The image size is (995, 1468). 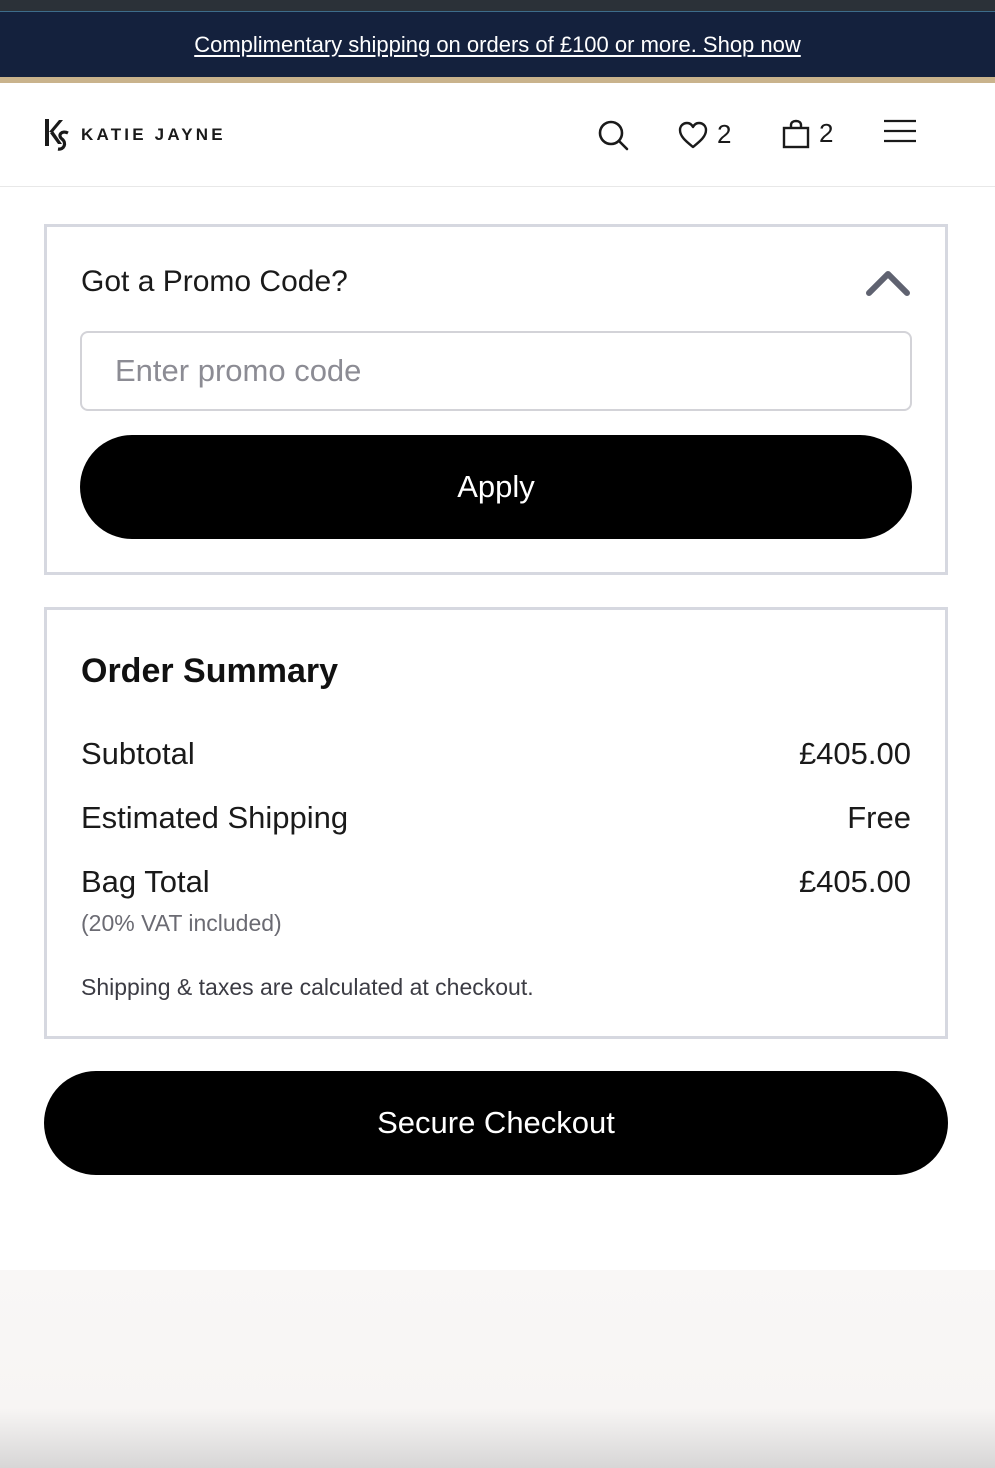 I want to click on bag-total-label: Bag Total, so click(x=145, y=881).